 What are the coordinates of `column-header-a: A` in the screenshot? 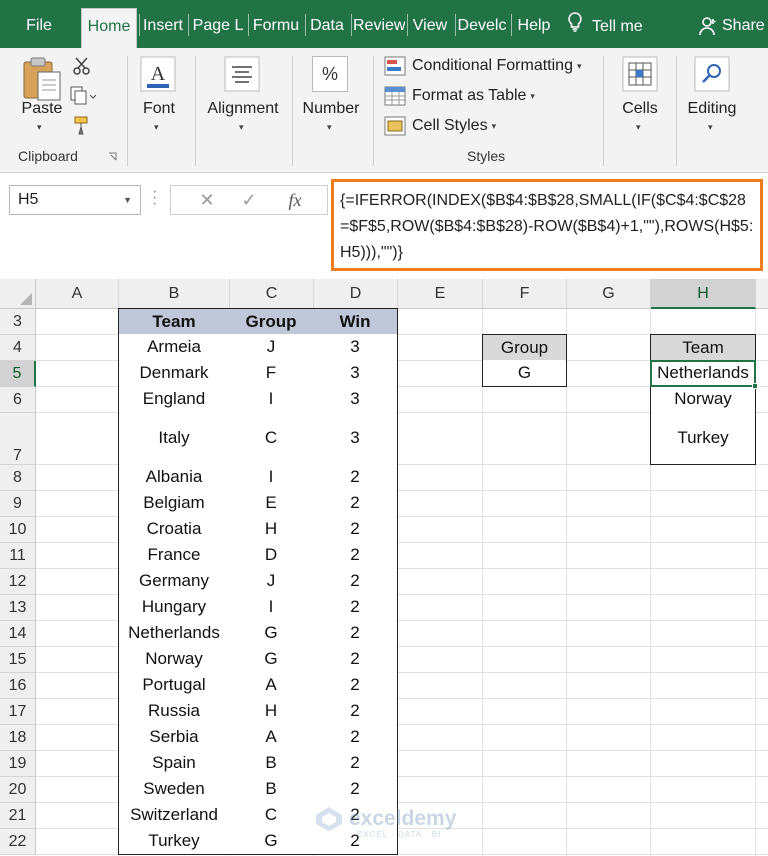 It's located at (77, 294).